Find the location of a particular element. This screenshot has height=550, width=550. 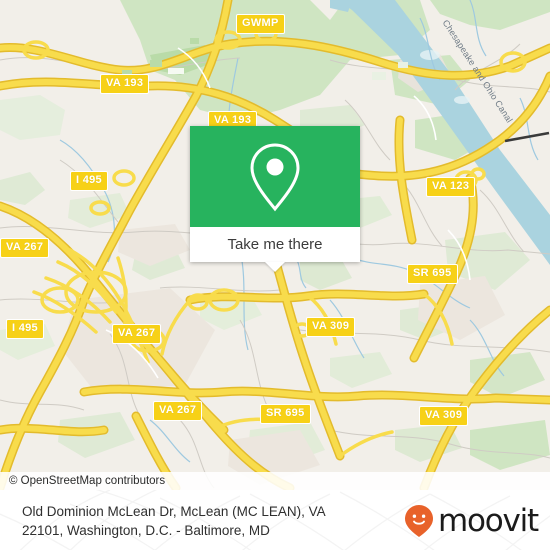

osm-attribution-bar: © OpenStreetMap contributors is located at coordinates (275, 481).